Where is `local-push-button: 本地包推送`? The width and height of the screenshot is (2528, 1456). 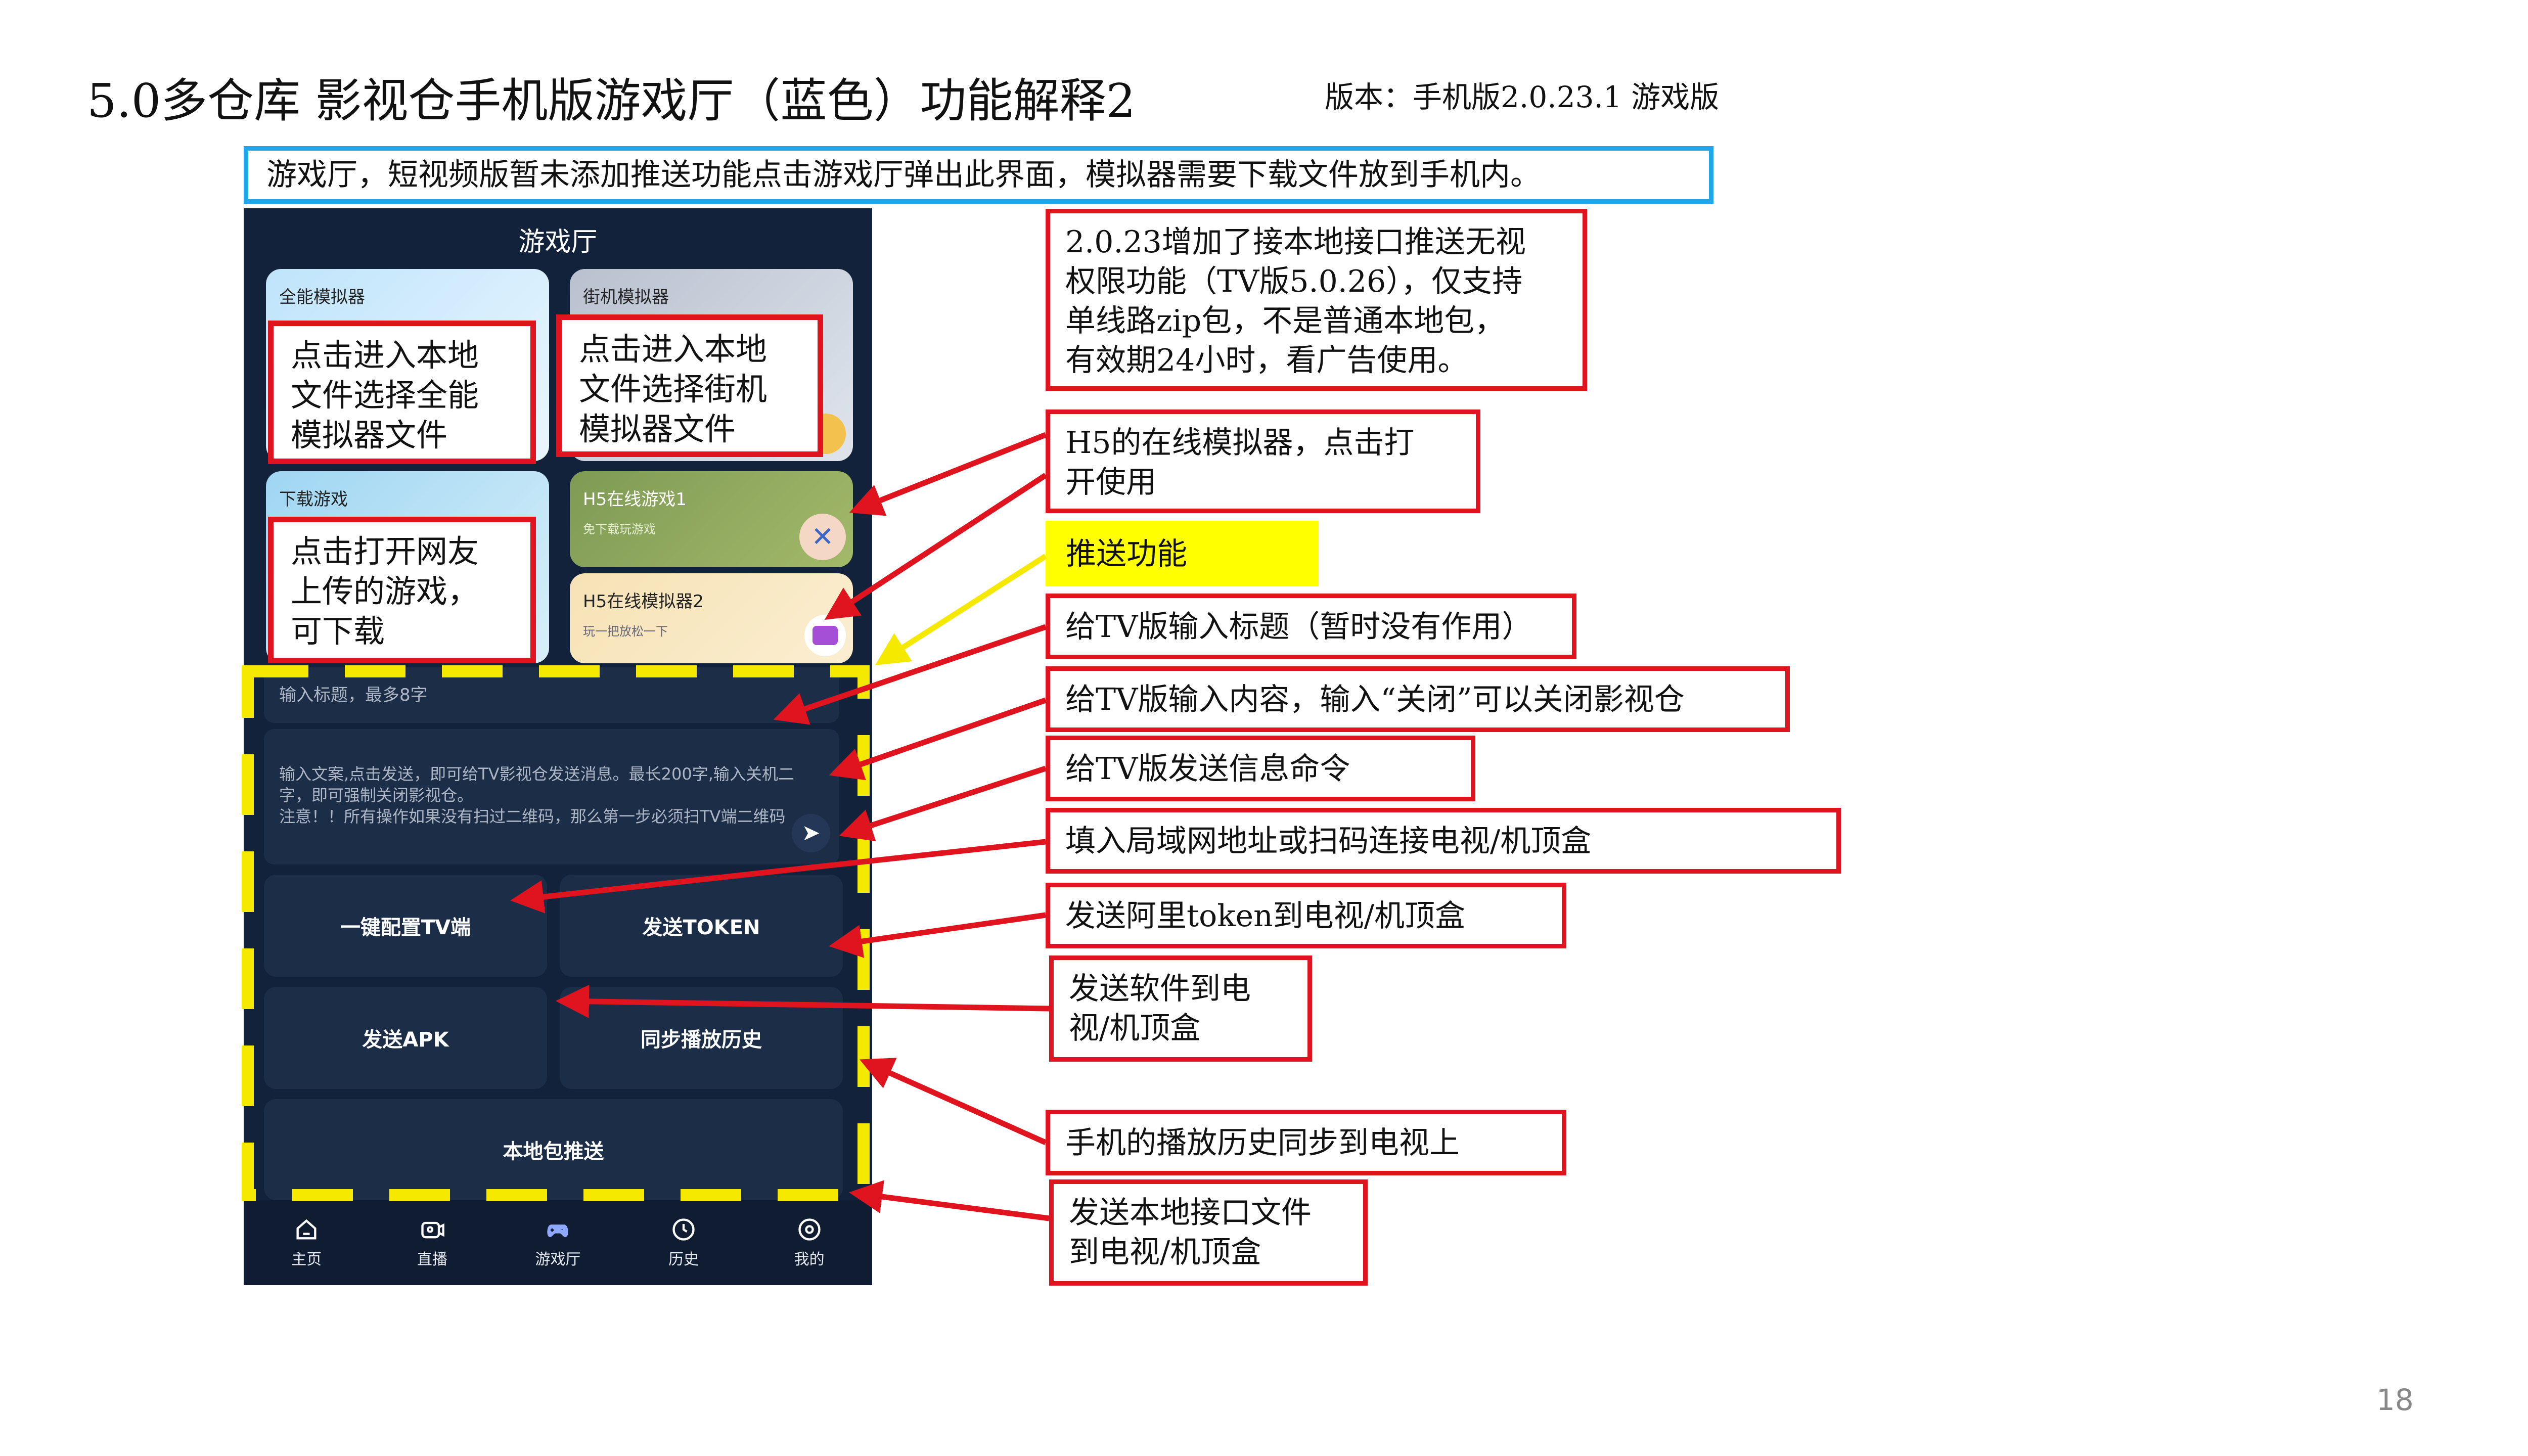 local-push-button: 本地包推送 is located at coordinates (554, 1149).